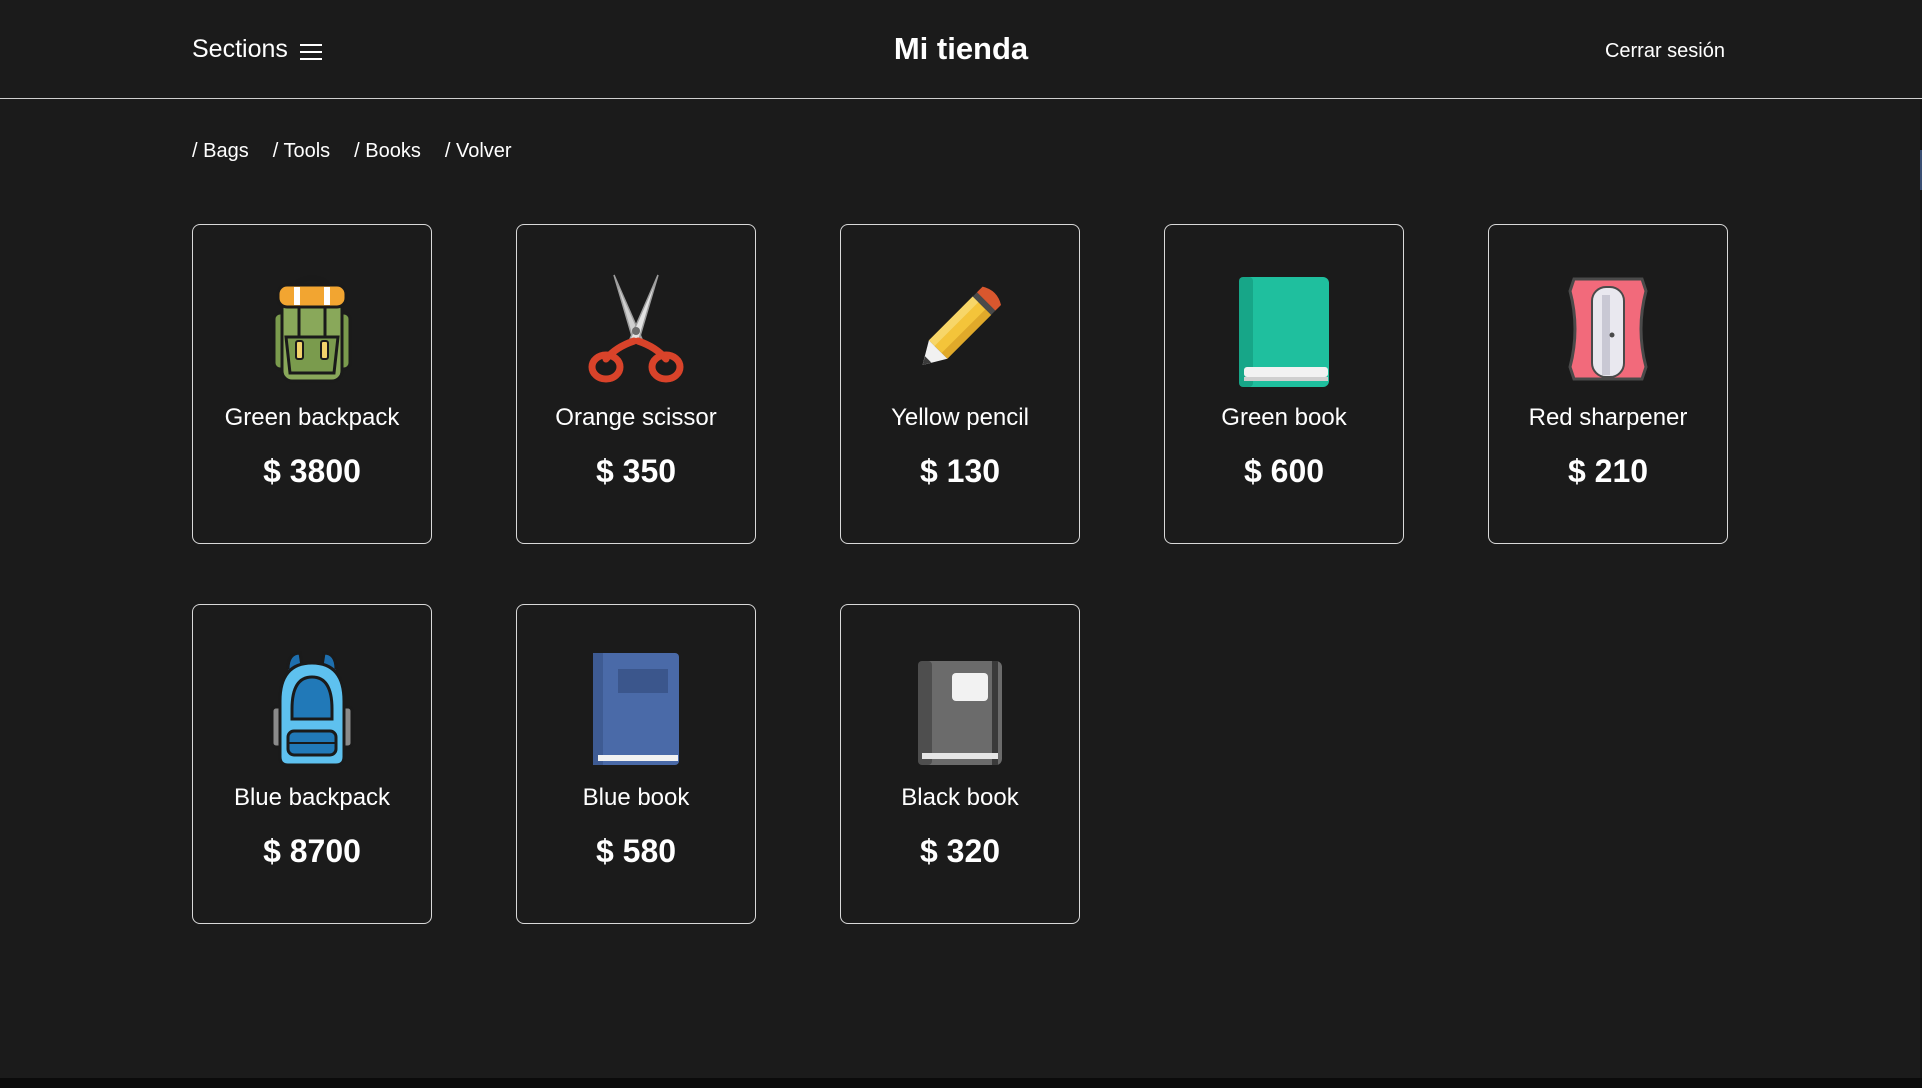 This screenshot has width=1922, height=1088. What do you see at coordinates (961, 49) in the screenshot?
I see `top-header: Sections Mi tienda Cerrar sesión` at bounding box center [961, 49].